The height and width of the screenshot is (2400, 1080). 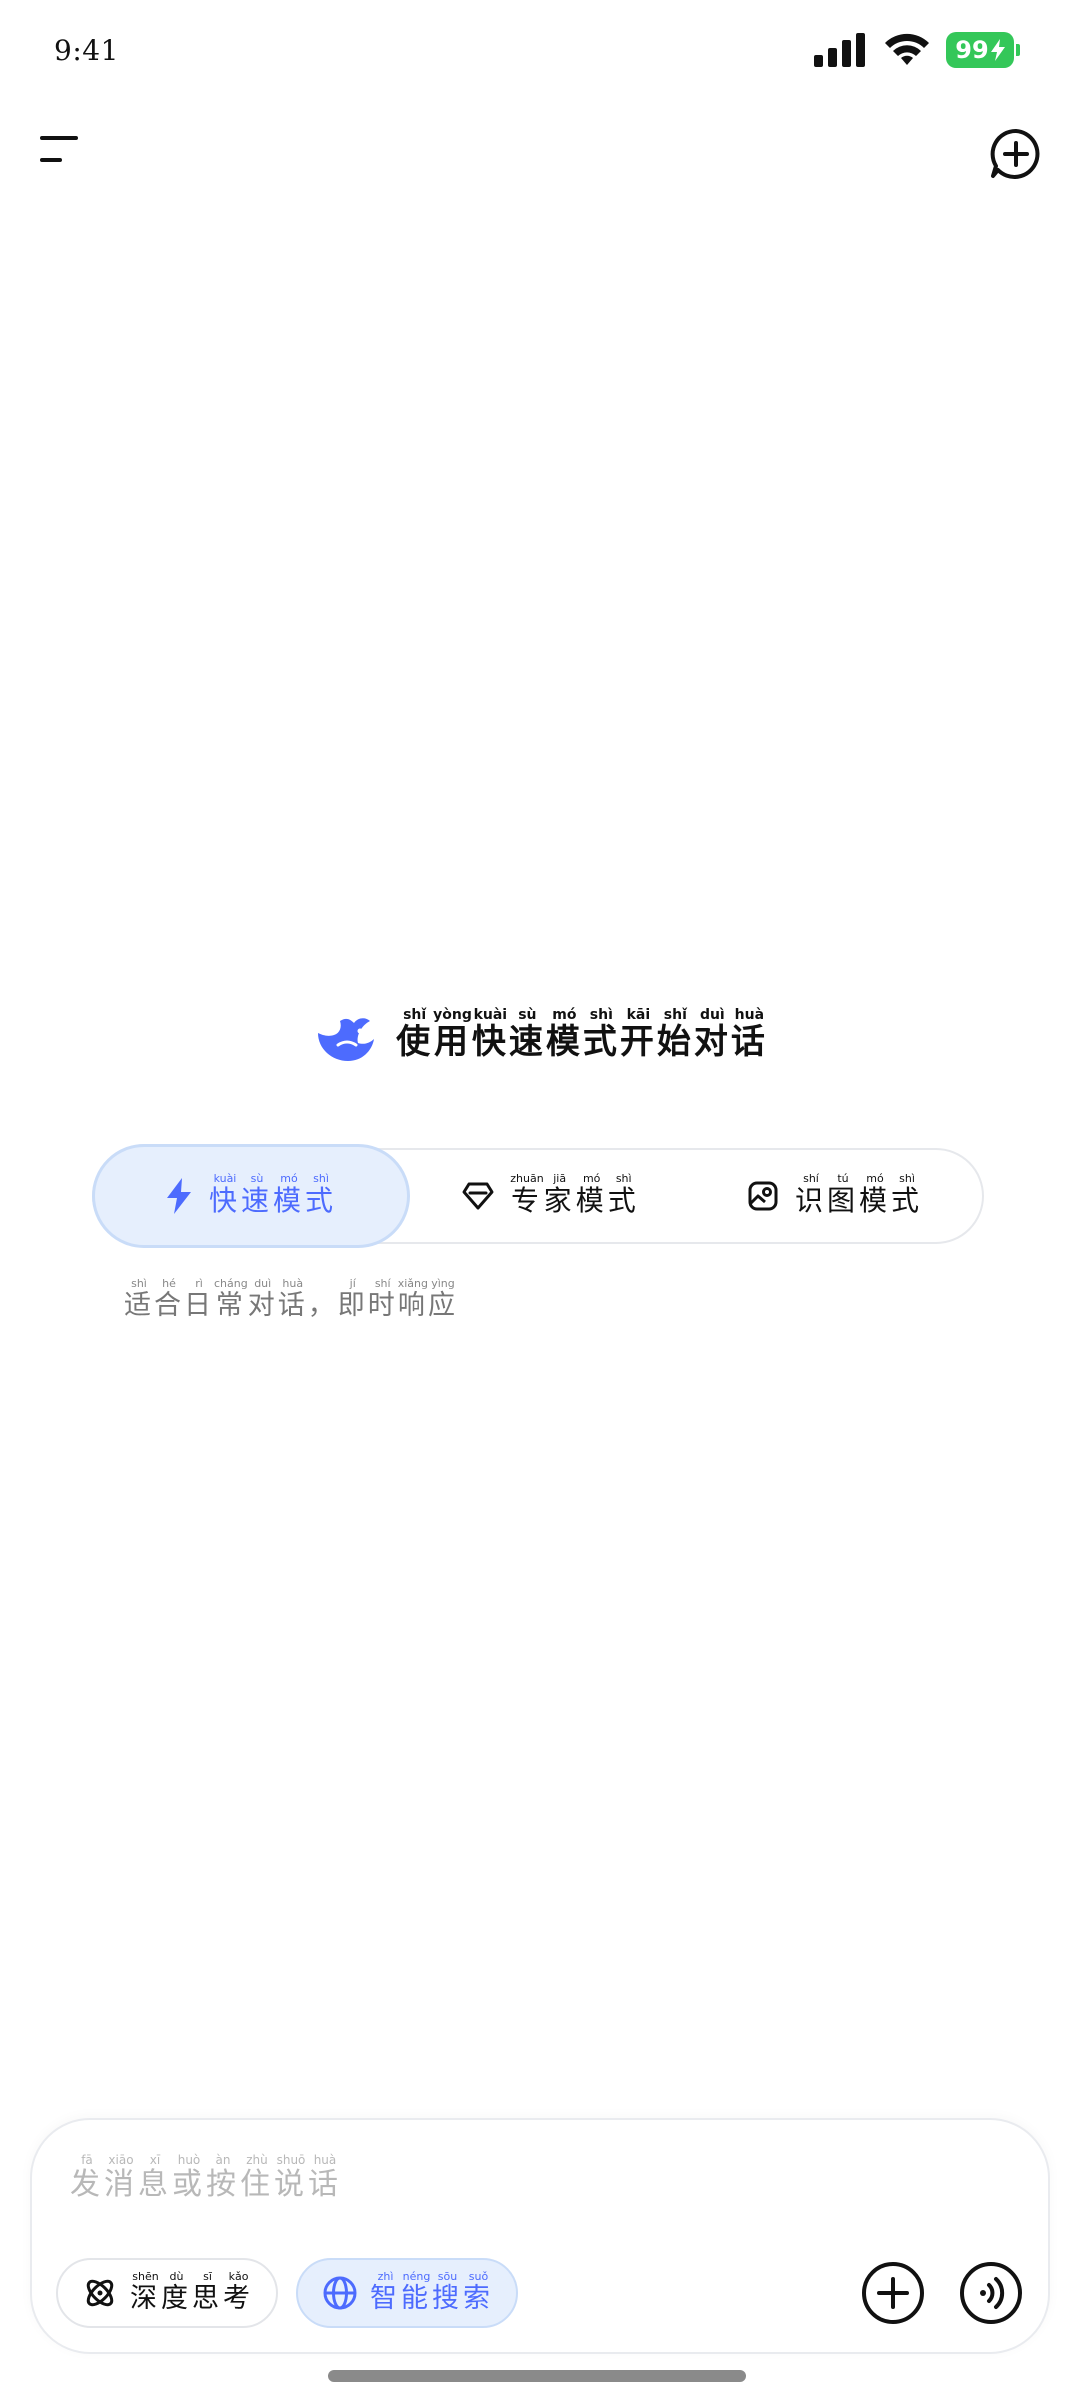 I want to click on mode-expert-button: 专zhuān家jiā模mó式shì, so click(x=551, y=1196).